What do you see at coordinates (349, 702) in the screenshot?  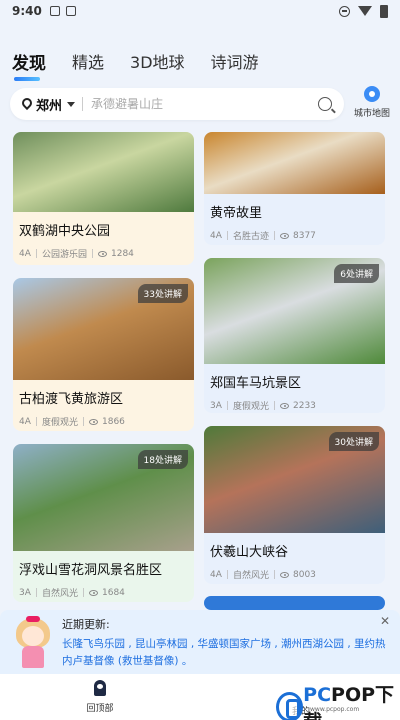 I see `watermark-text: PCPOP下载` at bounding box center [349, 702].